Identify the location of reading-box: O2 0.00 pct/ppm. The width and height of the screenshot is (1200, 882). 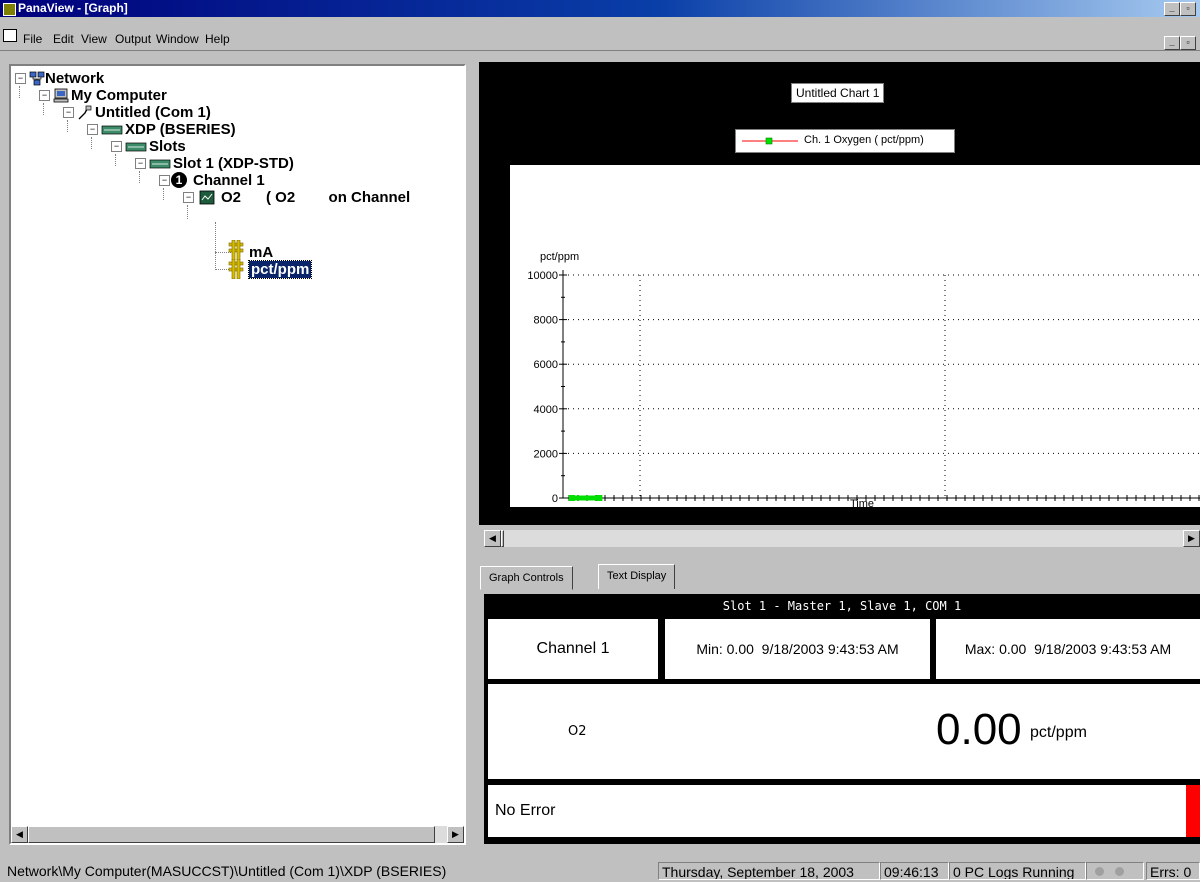
(844, 731).